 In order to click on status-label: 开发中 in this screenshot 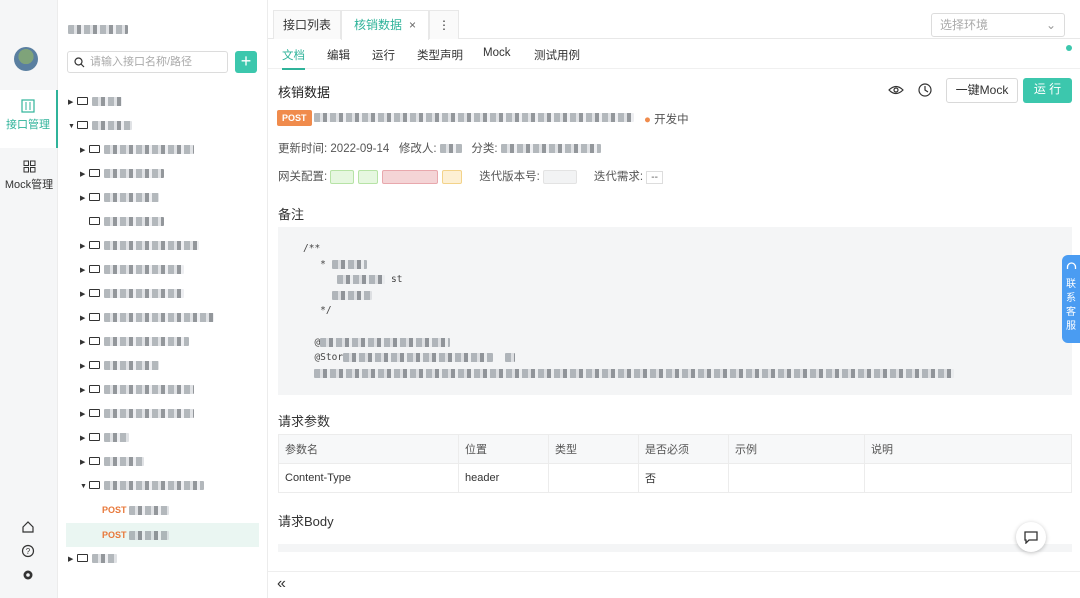, I will do `click(671, 120)`.